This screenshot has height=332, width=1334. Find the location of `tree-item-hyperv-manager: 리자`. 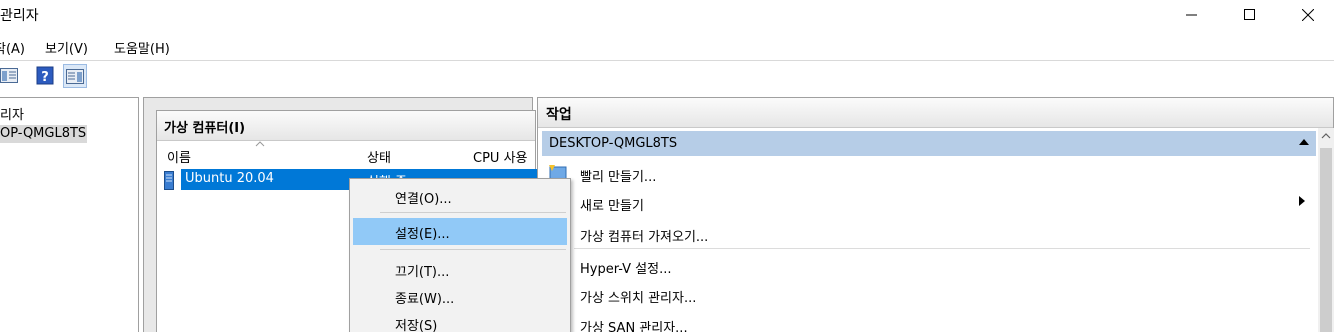

tree-item-hyperv-manager: 리자 is located at coordinates (12, 113).